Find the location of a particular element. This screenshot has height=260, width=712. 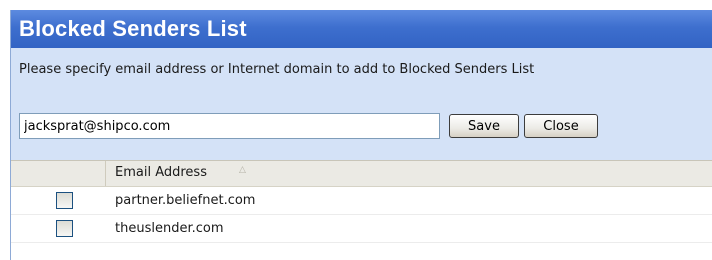

table-row: partner.beliefnet.com is located at coordinates (361, 201).